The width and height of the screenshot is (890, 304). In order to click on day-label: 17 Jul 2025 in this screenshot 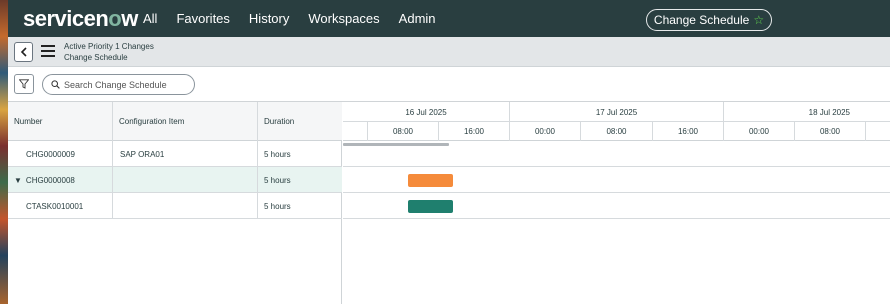, I will do `click(617, 112)`.